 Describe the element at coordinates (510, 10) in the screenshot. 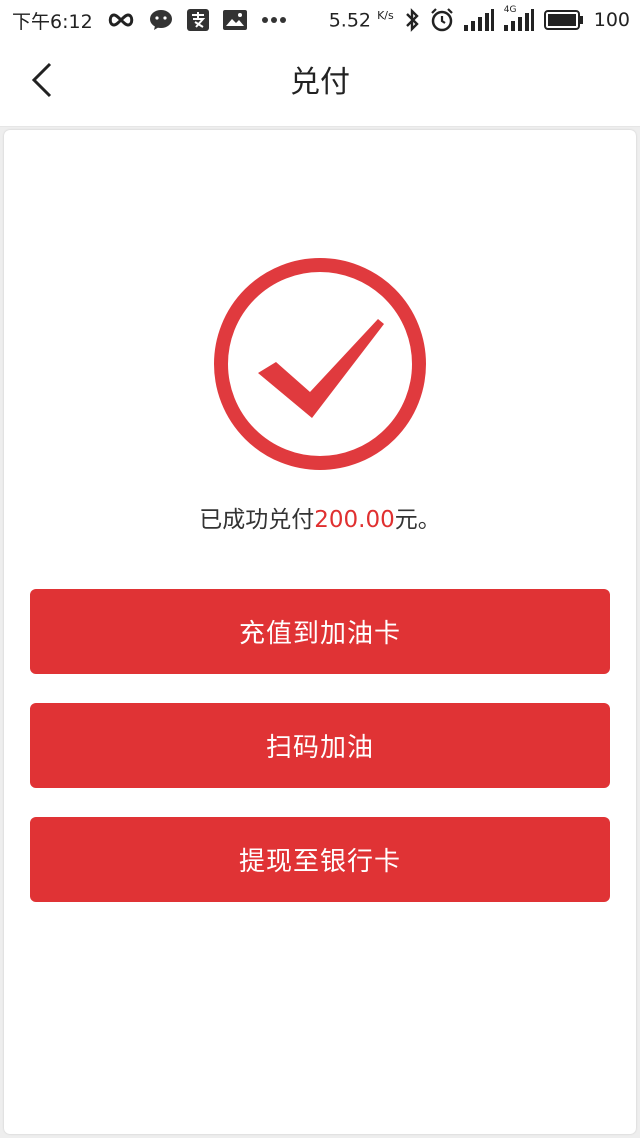

I see `network-type-label: 4G` at that location.